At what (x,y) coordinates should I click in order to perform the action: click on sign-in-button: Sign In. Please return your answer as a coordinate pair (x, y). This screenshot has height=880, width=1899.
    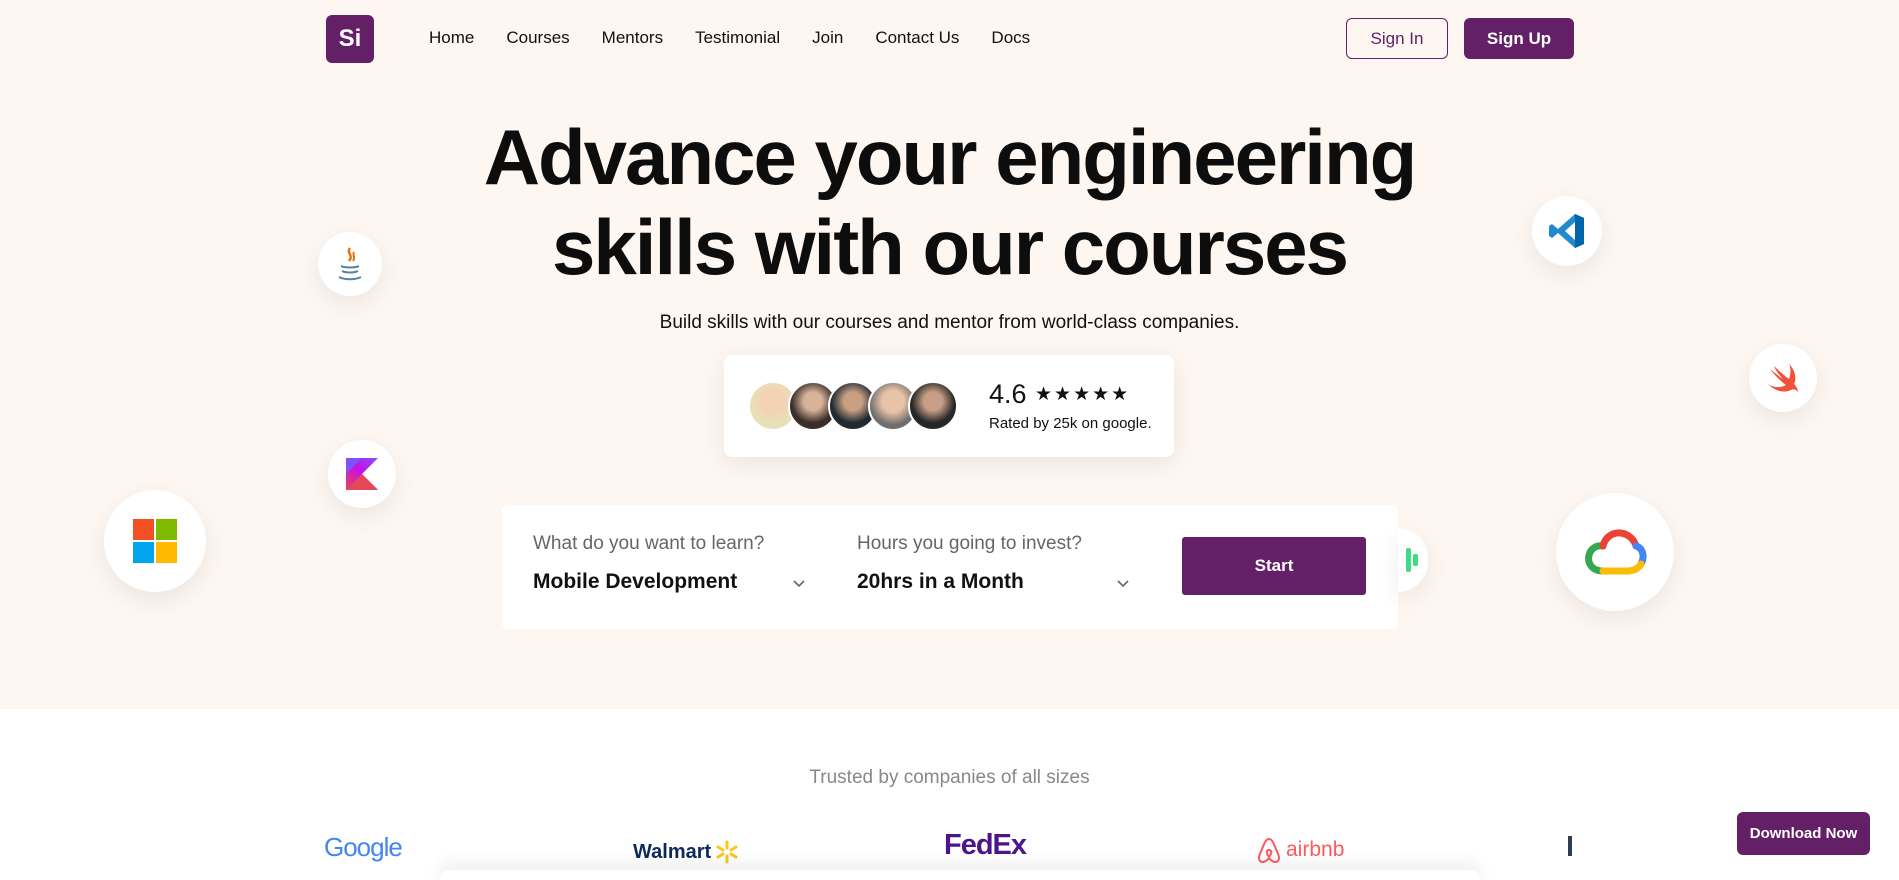
    Looking at the image, I should click on (1397, 38).